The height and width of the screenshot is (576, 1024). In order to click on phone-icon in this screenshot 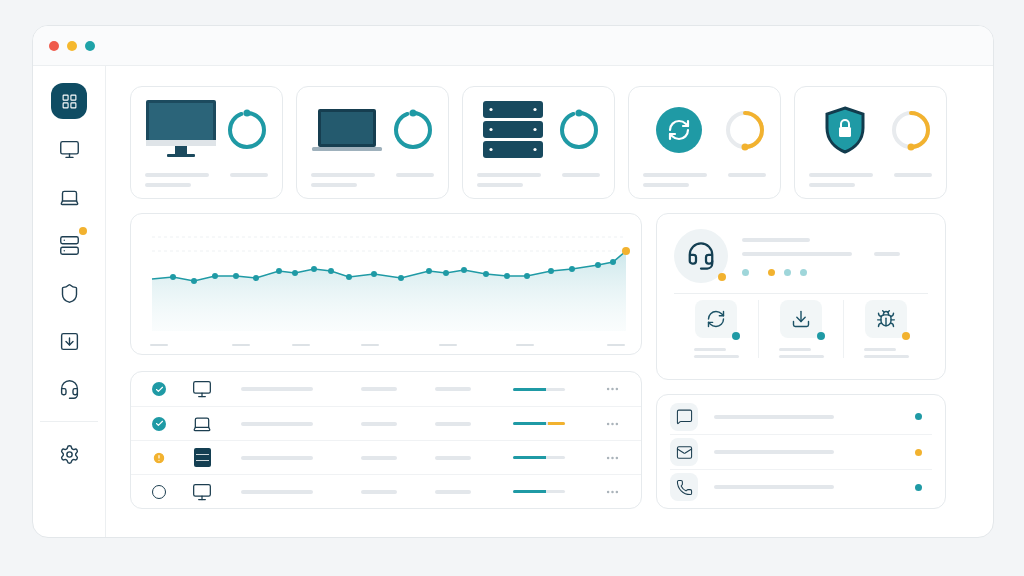, I will do `click(684, 487)`.